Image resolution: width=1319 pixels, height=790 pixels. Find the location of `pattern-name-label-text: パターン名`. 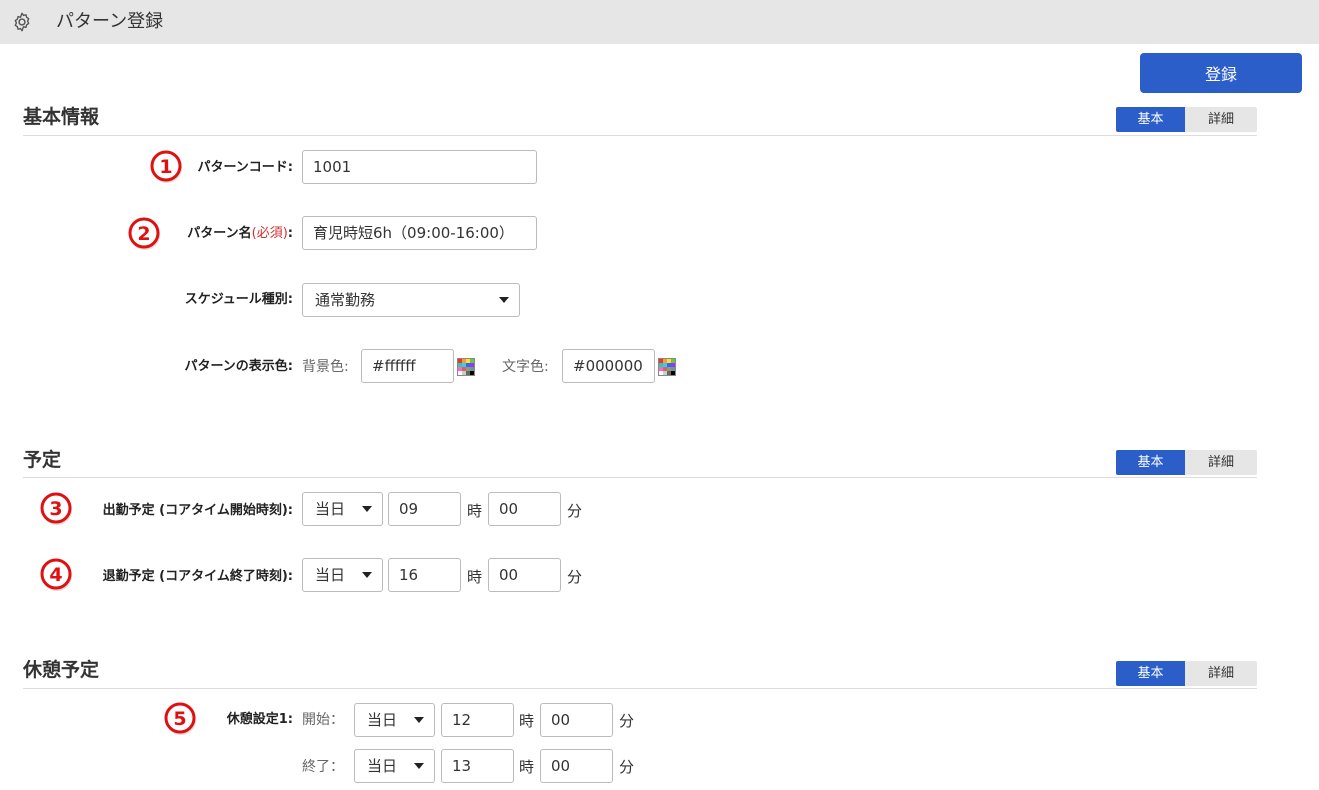

pattern-name-label-text: パターン名 is located at coordinates (219, 233).